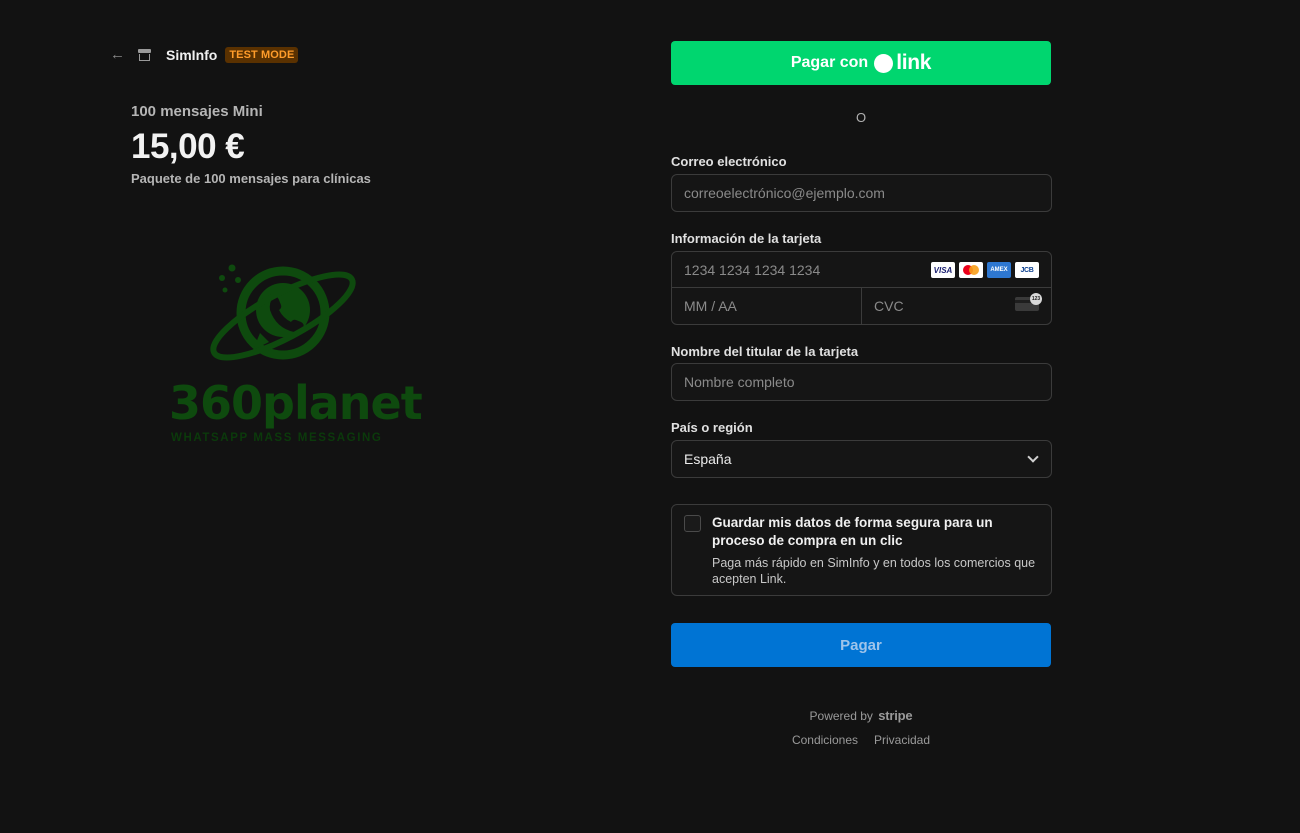 This screenshot has width=1300, height=833. What do you see at coordinates (861, 117) in the screenshot?
I see `or-separator: O` at bounding box center [861, 117].